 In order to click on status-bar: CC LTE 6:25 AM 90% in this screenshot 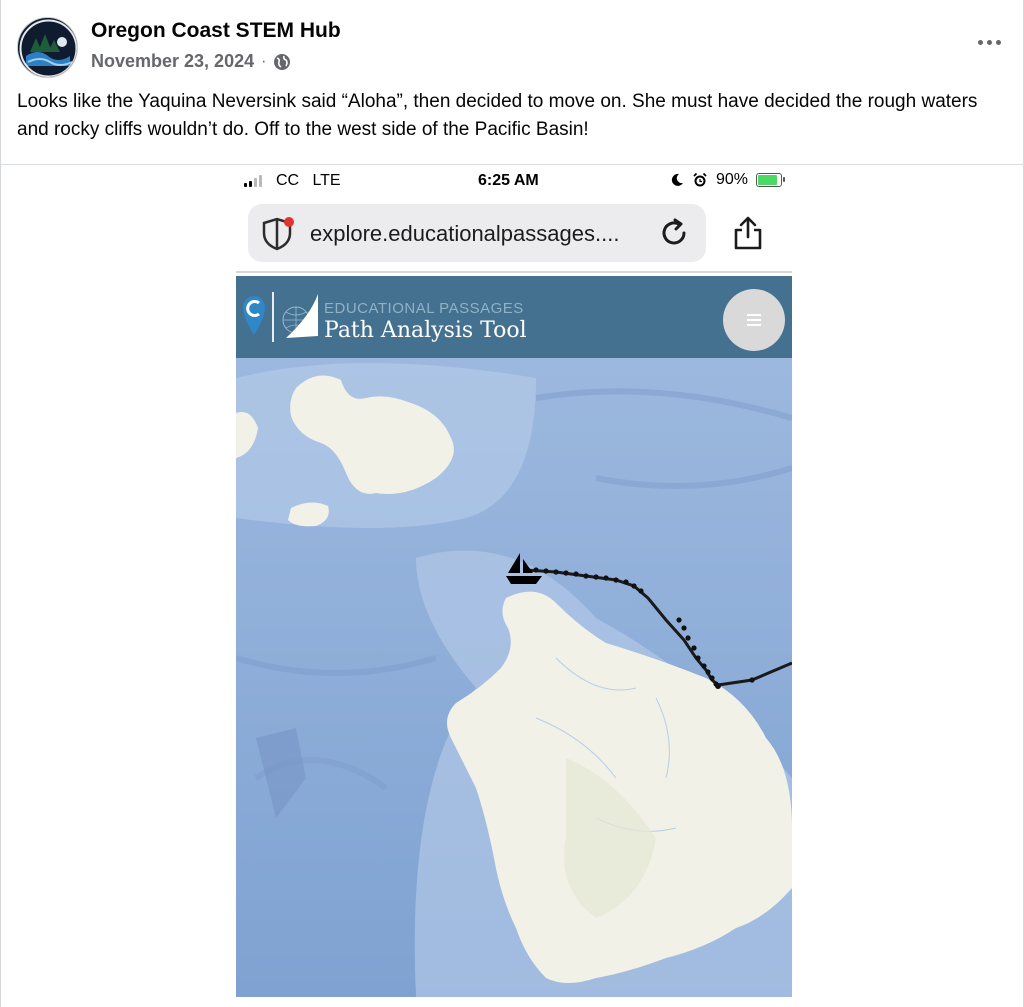, I will do `click(514, 181)`.